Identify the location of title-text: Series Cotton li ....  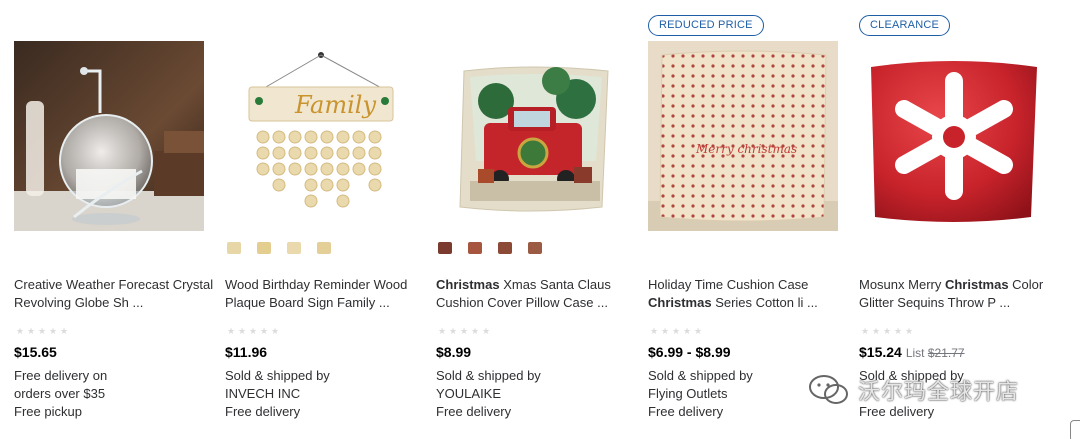
(764, 302).